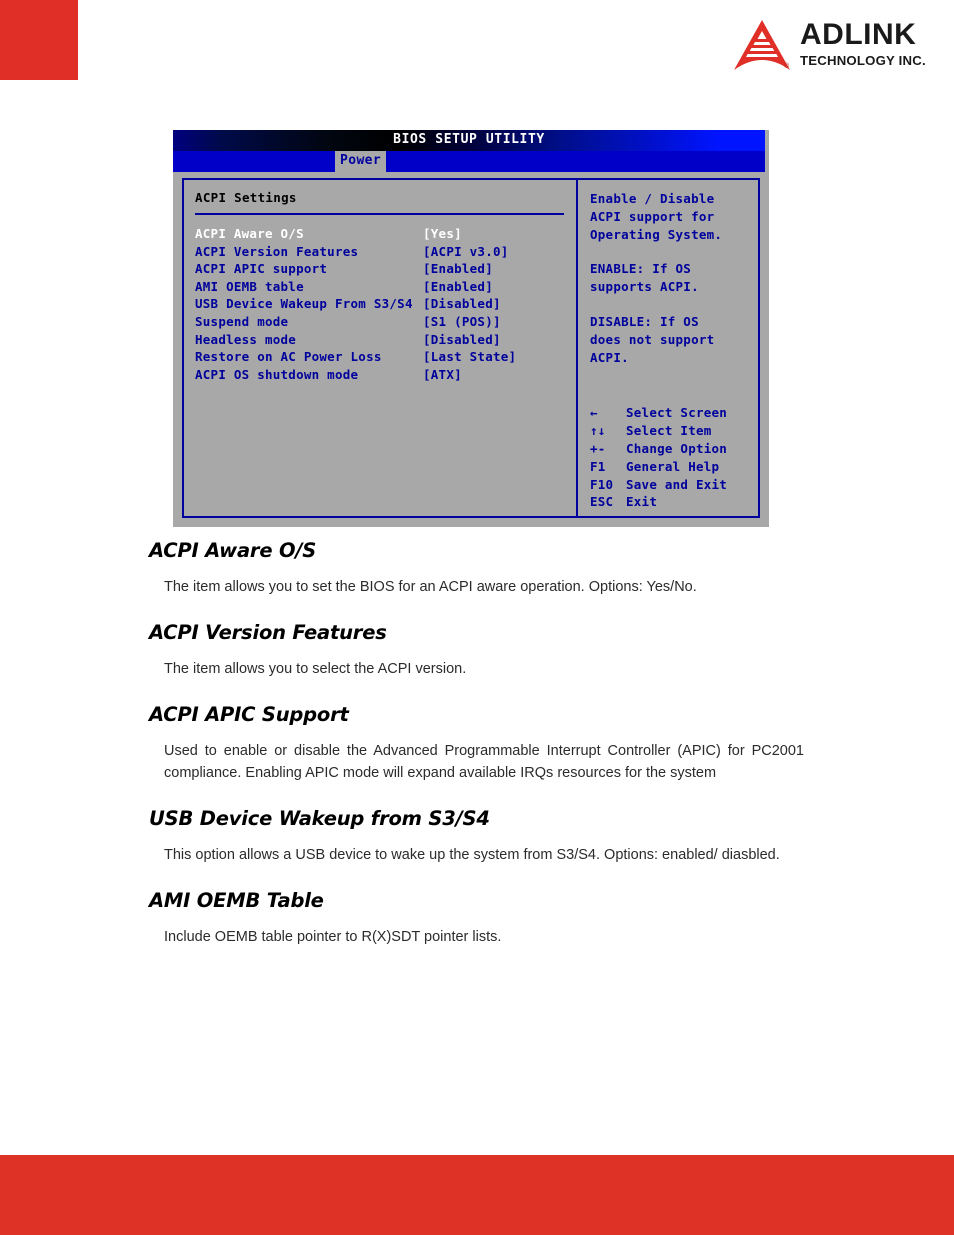 This screenshot has width=954, height=1235. Describe the element at coordinates (602, 502) in the screenshot. I see `key-hint-key: ESC` at that location.